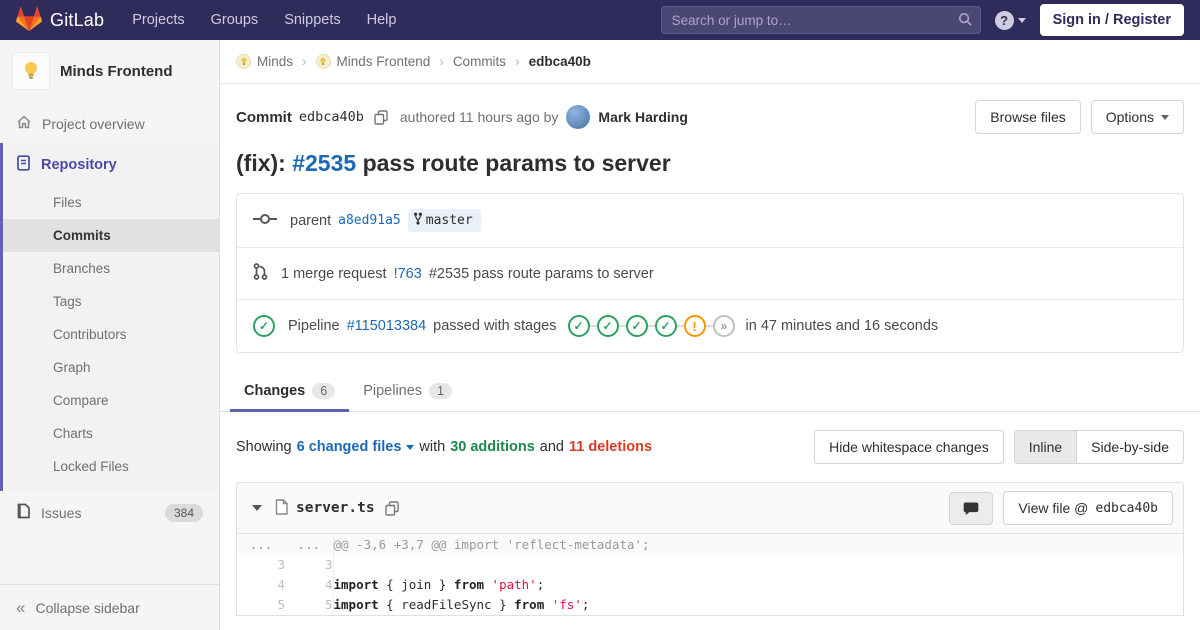  I want to click on breadcrumb-current-sha: edbca40b, so click(559, 61).